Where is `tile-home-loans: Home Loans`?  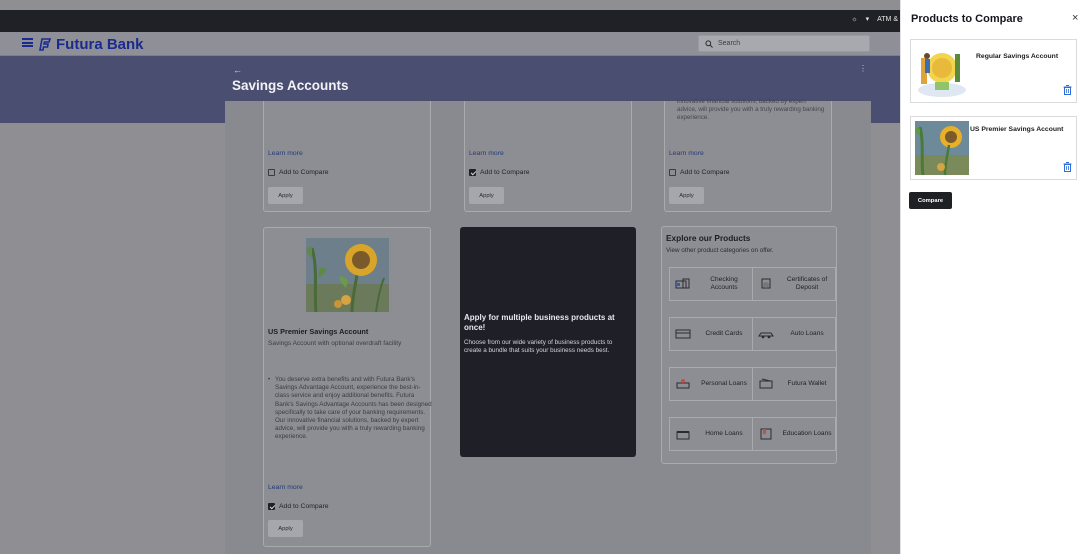 tile-home-loans: Home Loans is located at coordinates (711, 434).